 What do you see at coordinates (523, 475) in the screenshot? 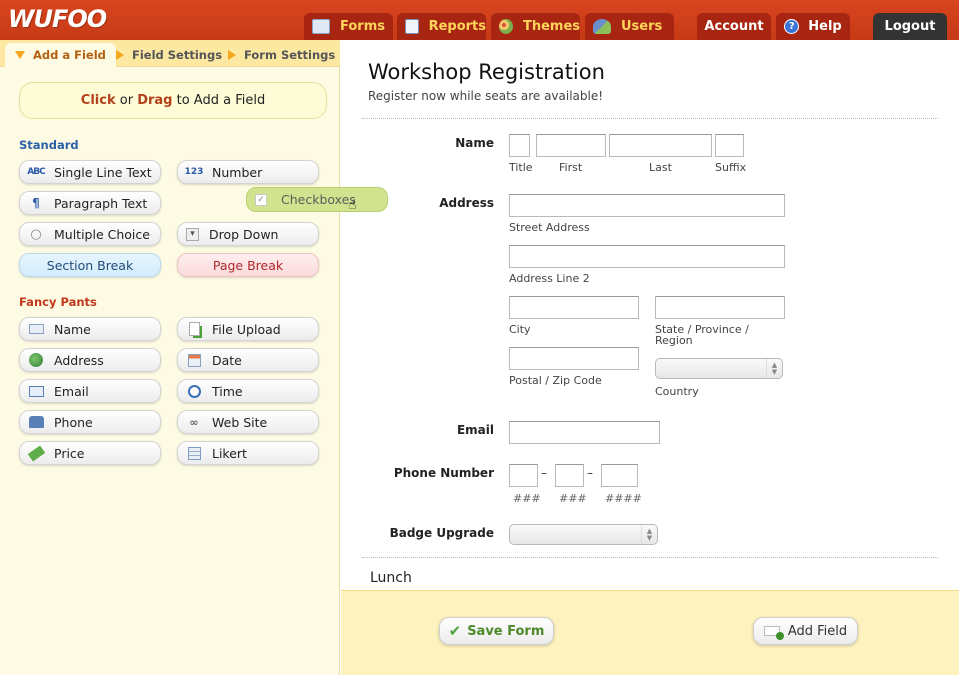
I see `phone-area-input` at bounding box center [523, 475].